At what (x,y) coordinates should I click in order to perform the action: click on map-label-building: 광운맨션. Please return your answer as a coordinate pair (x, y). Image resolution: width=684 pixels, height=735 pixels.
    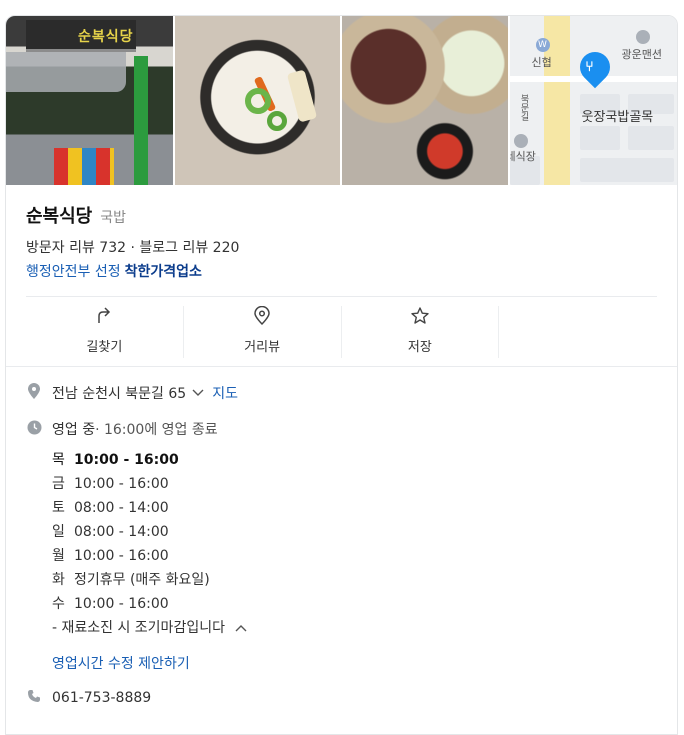
    Looking at the image, I should click on (641, 54).